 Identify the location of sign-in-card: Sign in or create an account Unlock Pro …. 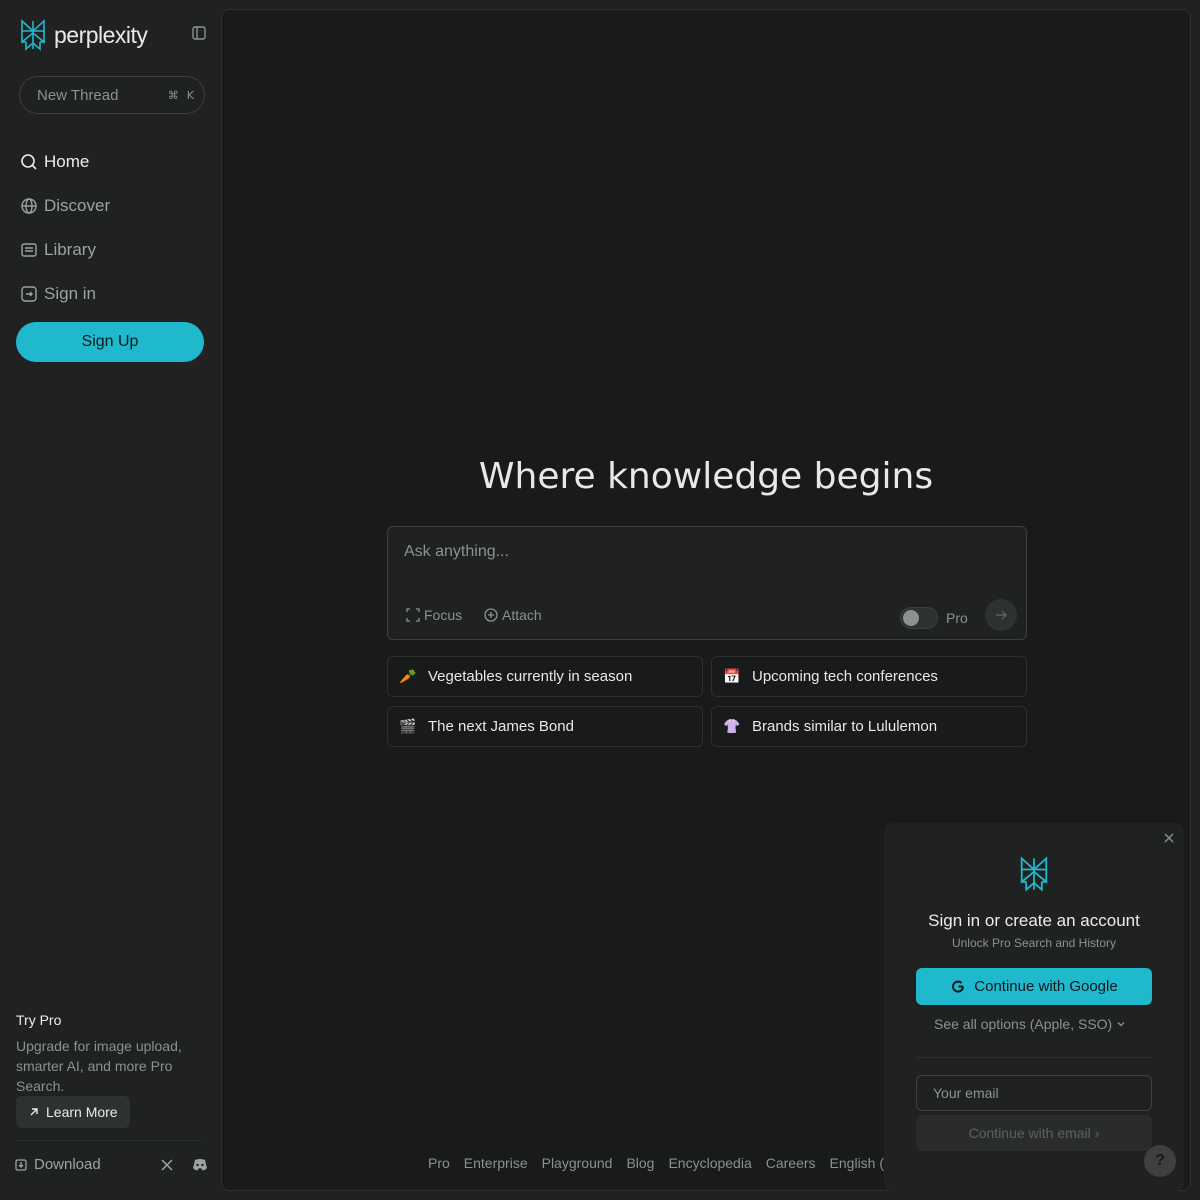
(1034, 1007).